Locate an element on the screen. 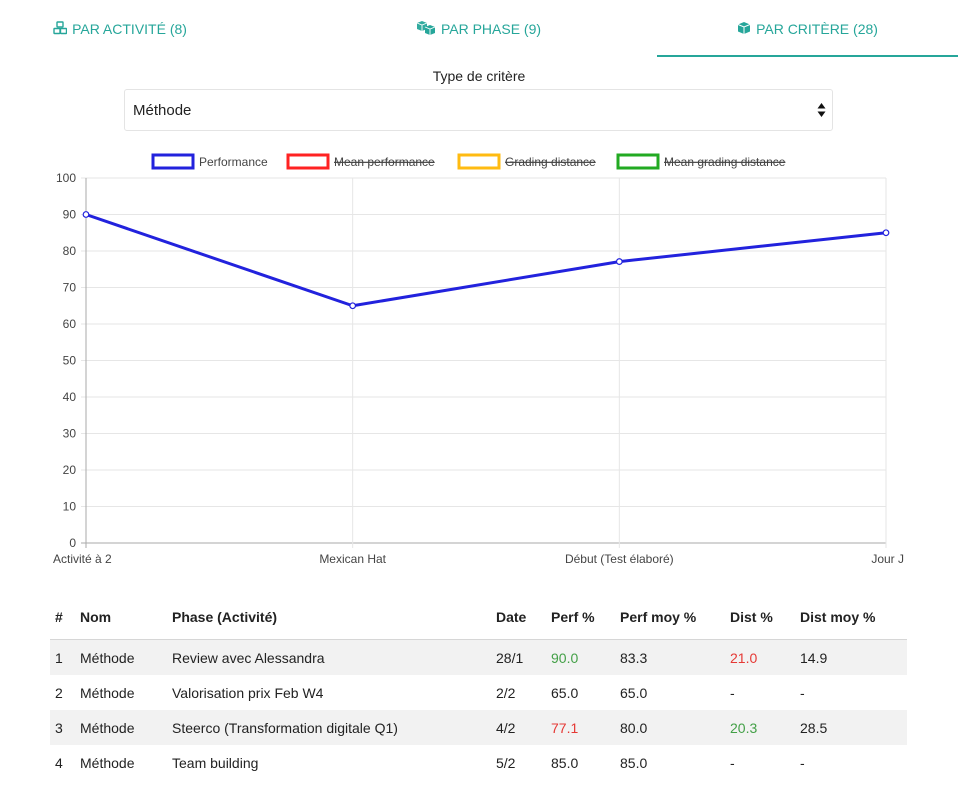  legend-label: Mean performance is located at coordinates (384, 162).